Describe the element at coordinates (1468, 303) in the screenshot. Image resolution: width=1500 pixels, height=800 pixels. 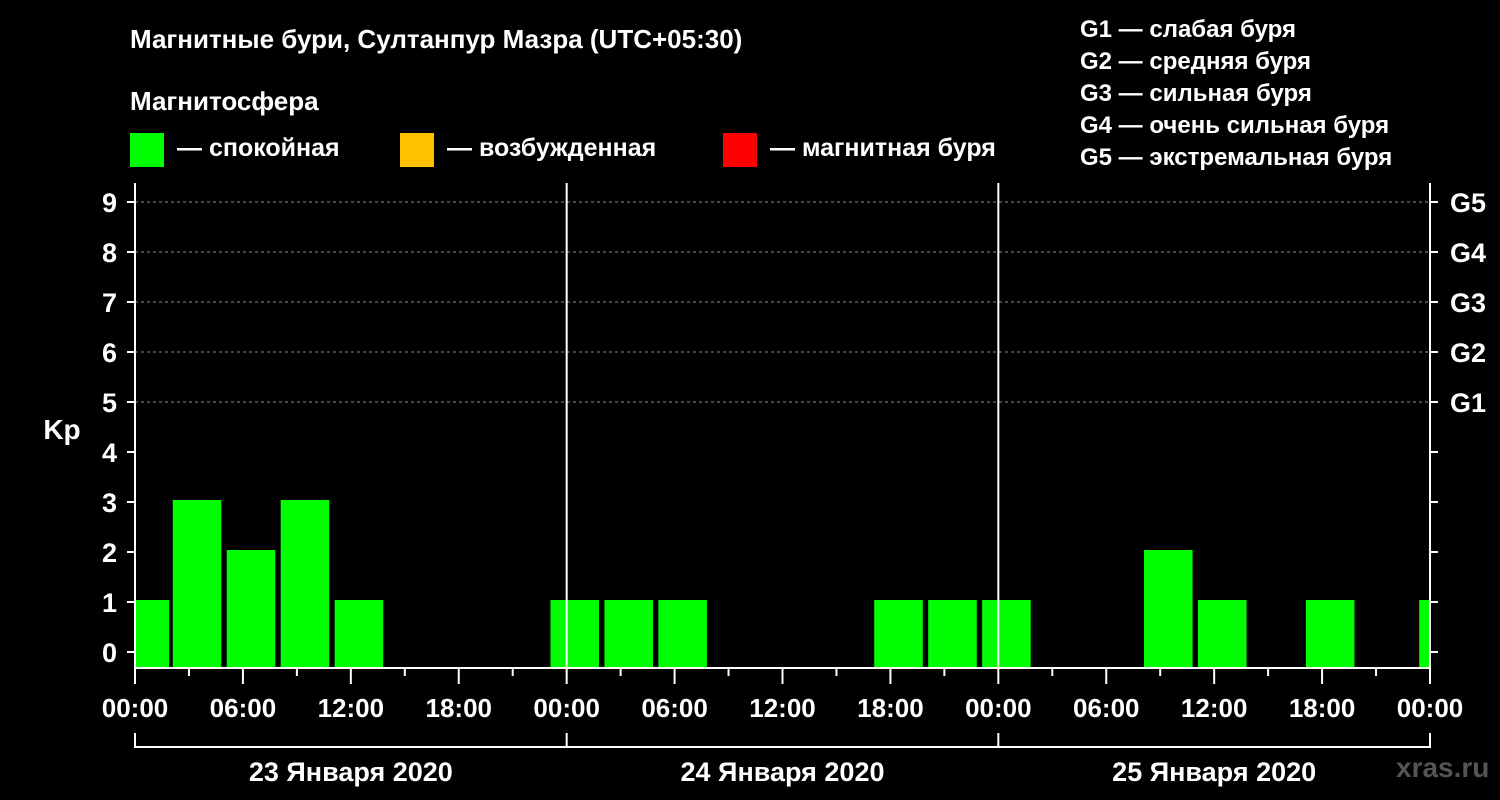
I see `right-axis-g-label: G3` at that location.